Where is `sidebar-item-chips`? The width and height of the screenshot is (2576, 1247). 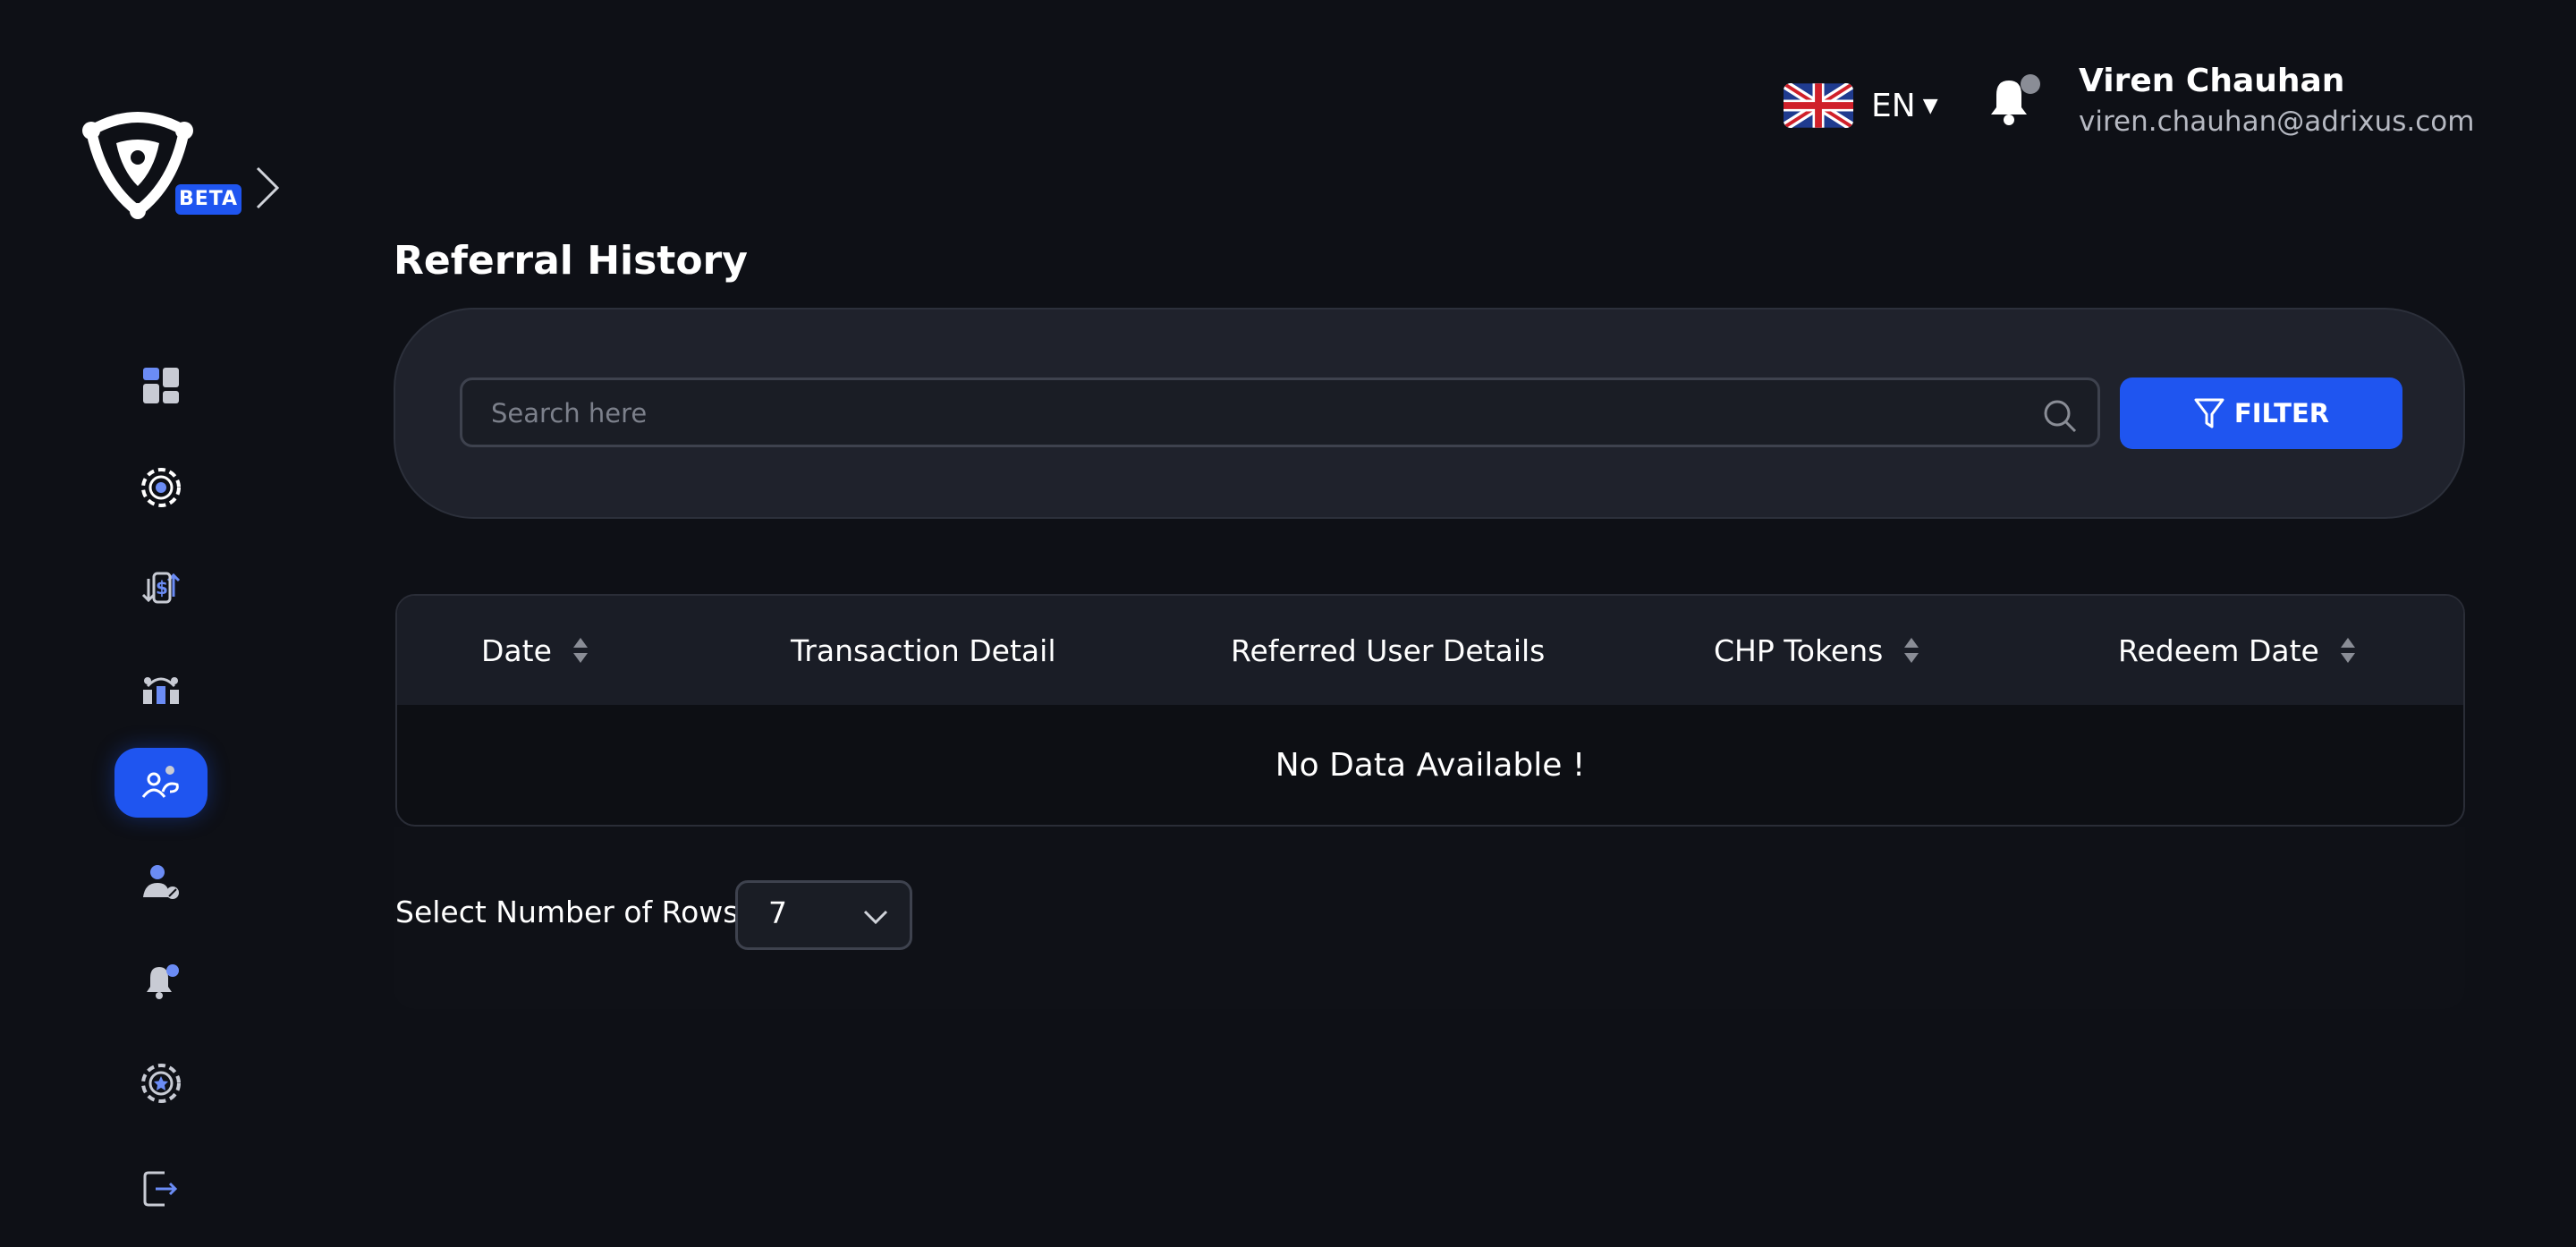 sidebar-item-chips is located at coordinates (161, 487).